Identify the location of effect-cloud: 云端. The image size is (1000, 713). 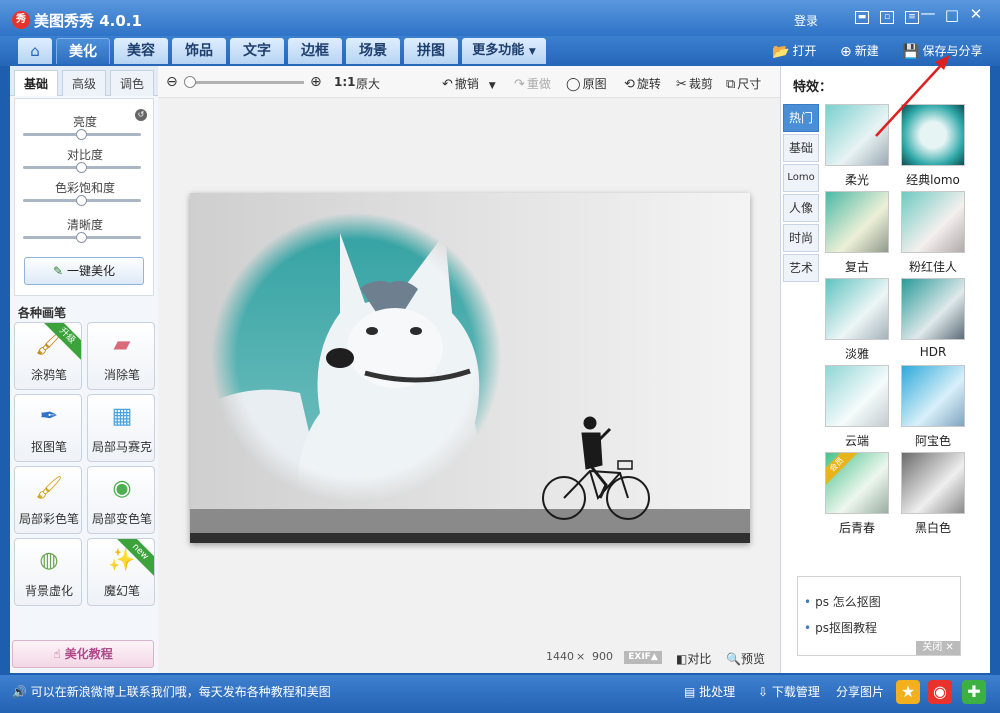
(857, 406).